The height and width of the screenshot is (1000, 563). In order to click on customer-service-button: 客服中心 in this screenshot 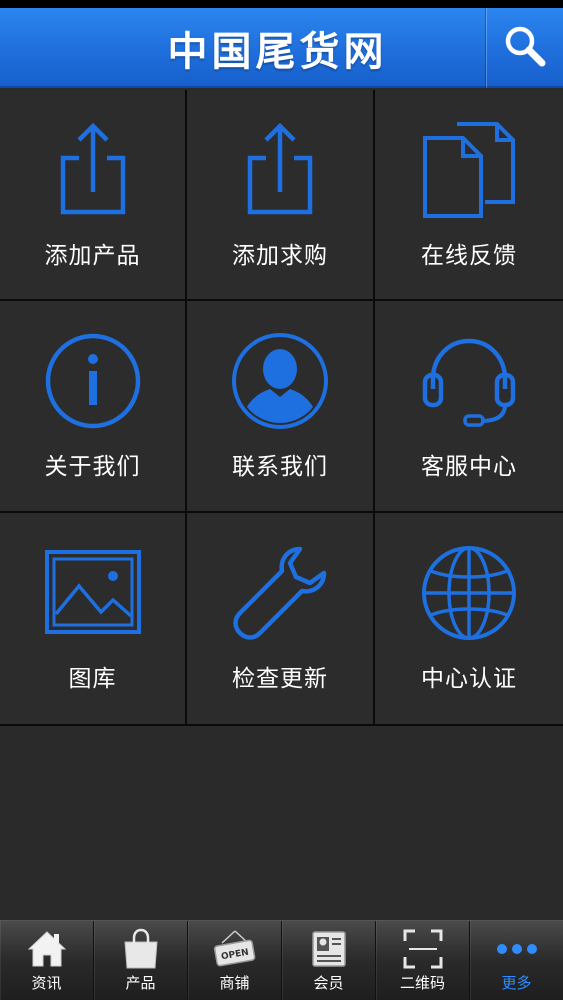, I will do `click(469, 407)`.